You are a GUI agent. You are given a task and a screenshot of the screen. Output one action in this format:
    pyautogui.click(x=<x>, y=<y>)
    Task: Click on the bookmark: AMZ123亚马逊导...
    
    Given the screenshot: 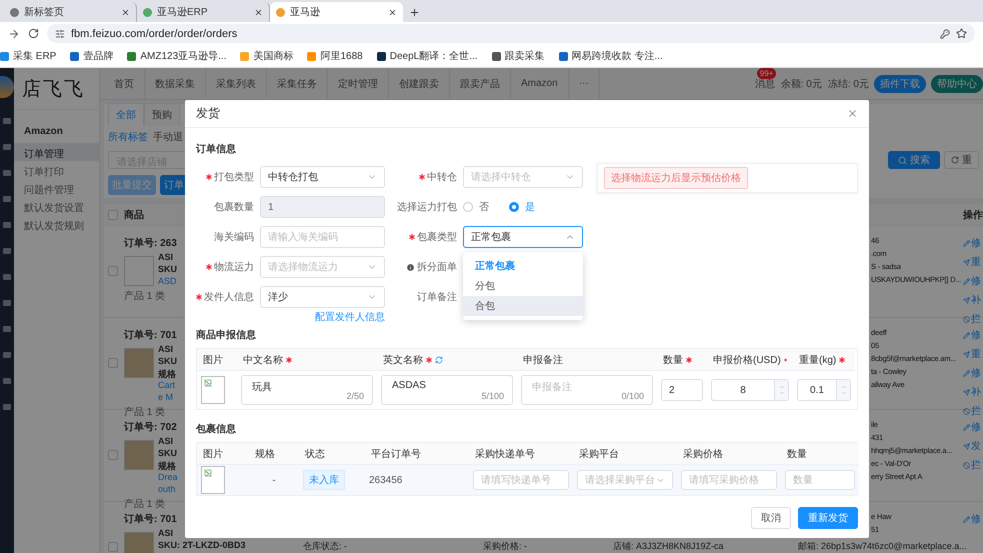 What is the action you would take?
    pyautogui.click(x=176, y=56)
    